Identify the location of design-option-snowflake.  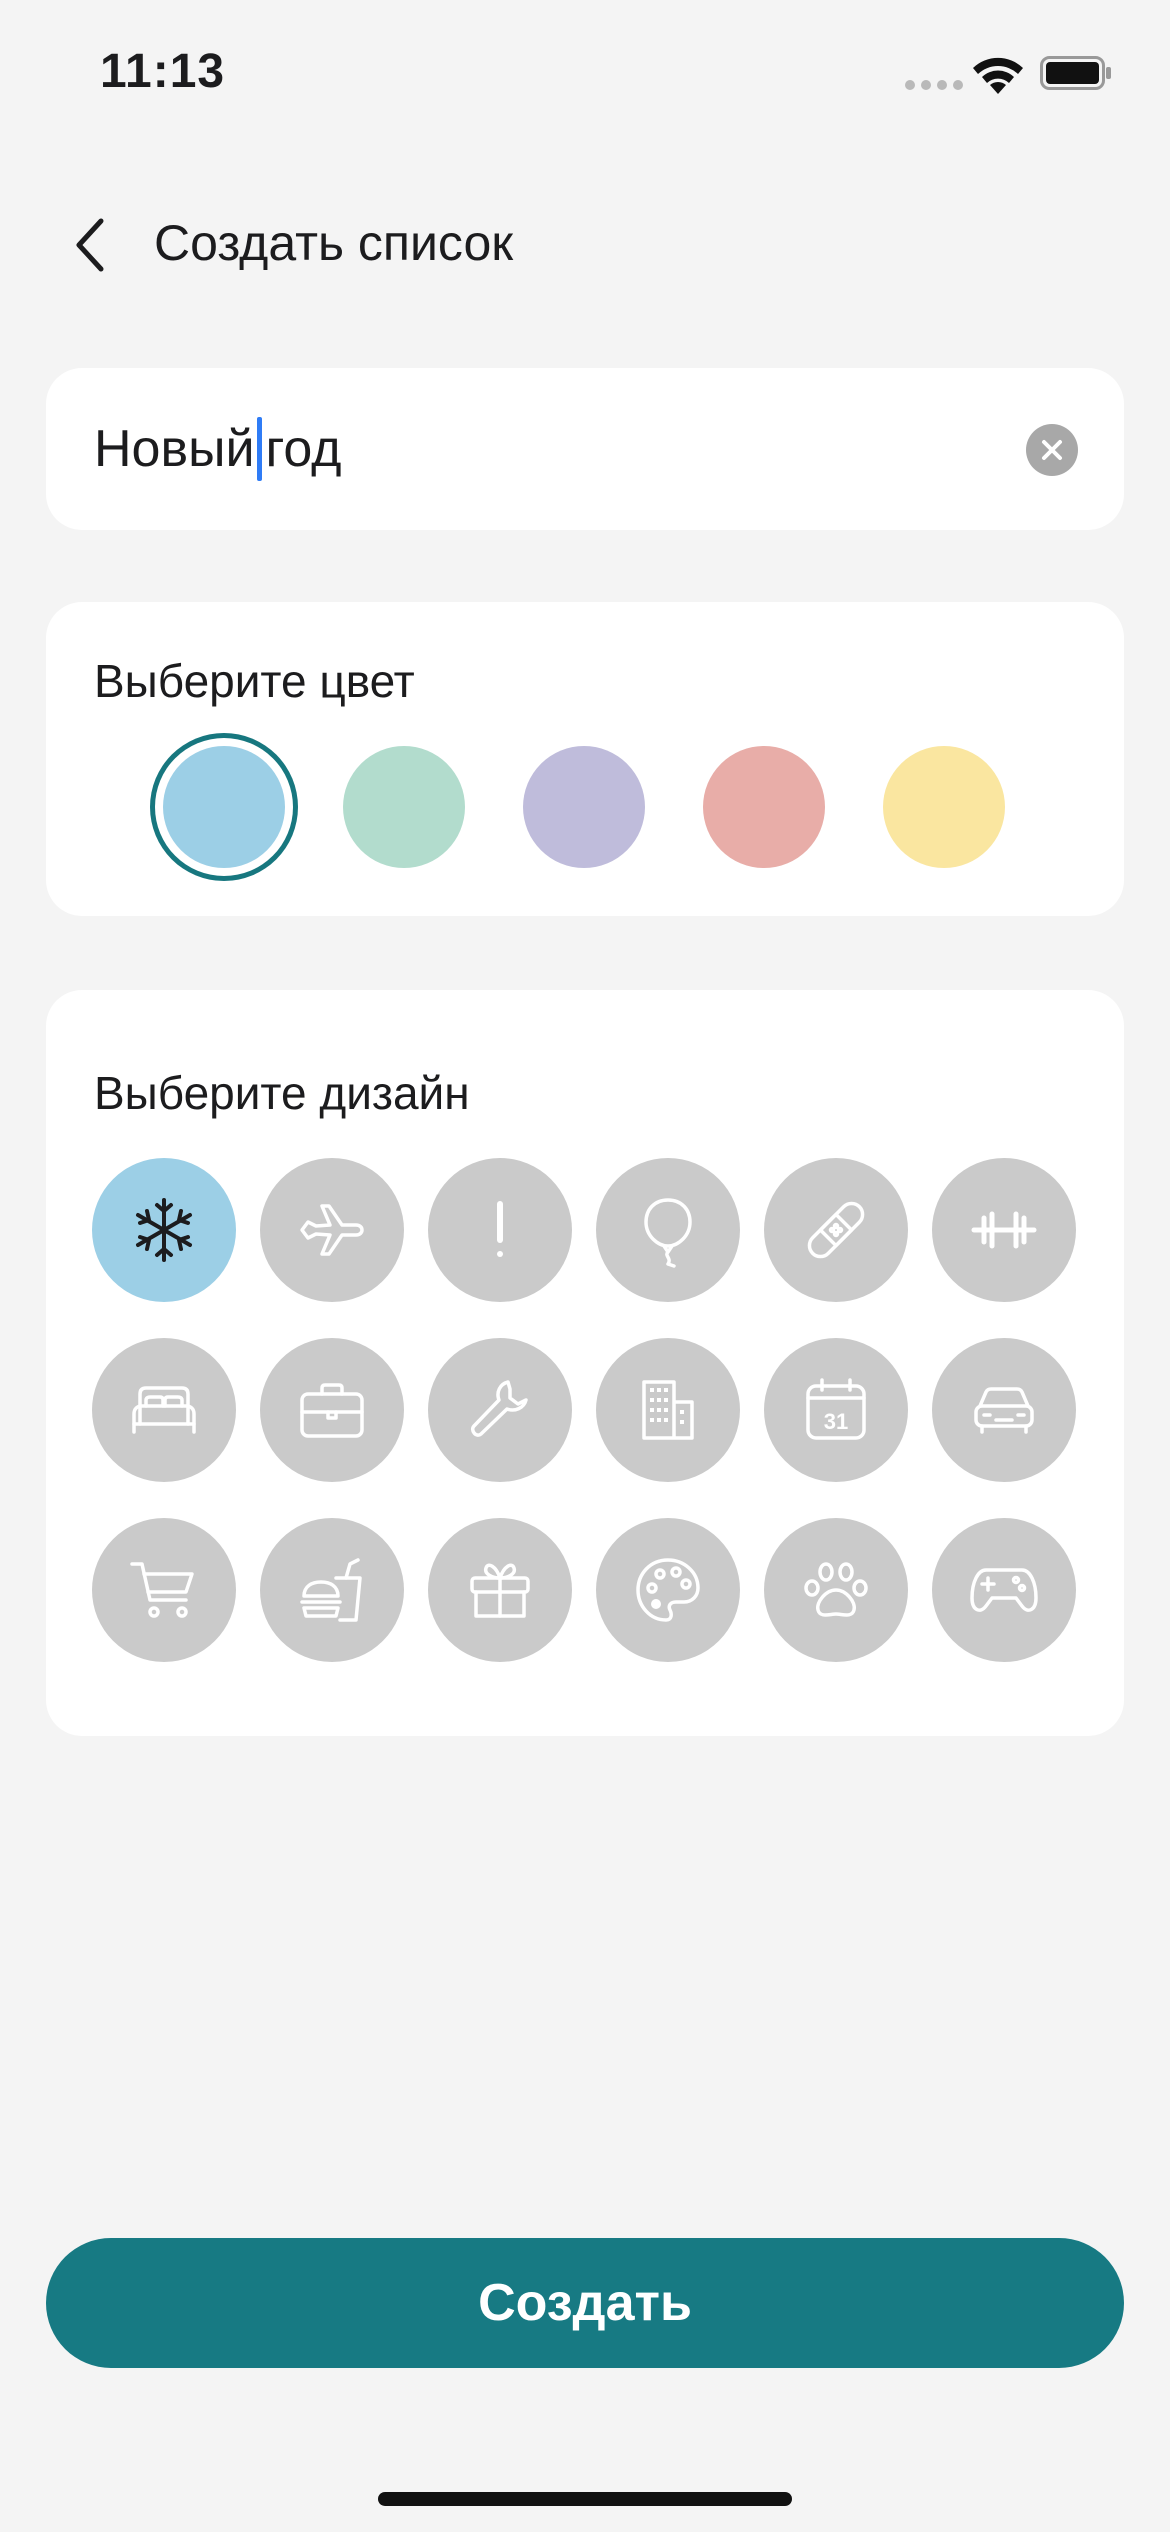
(164, 1230).